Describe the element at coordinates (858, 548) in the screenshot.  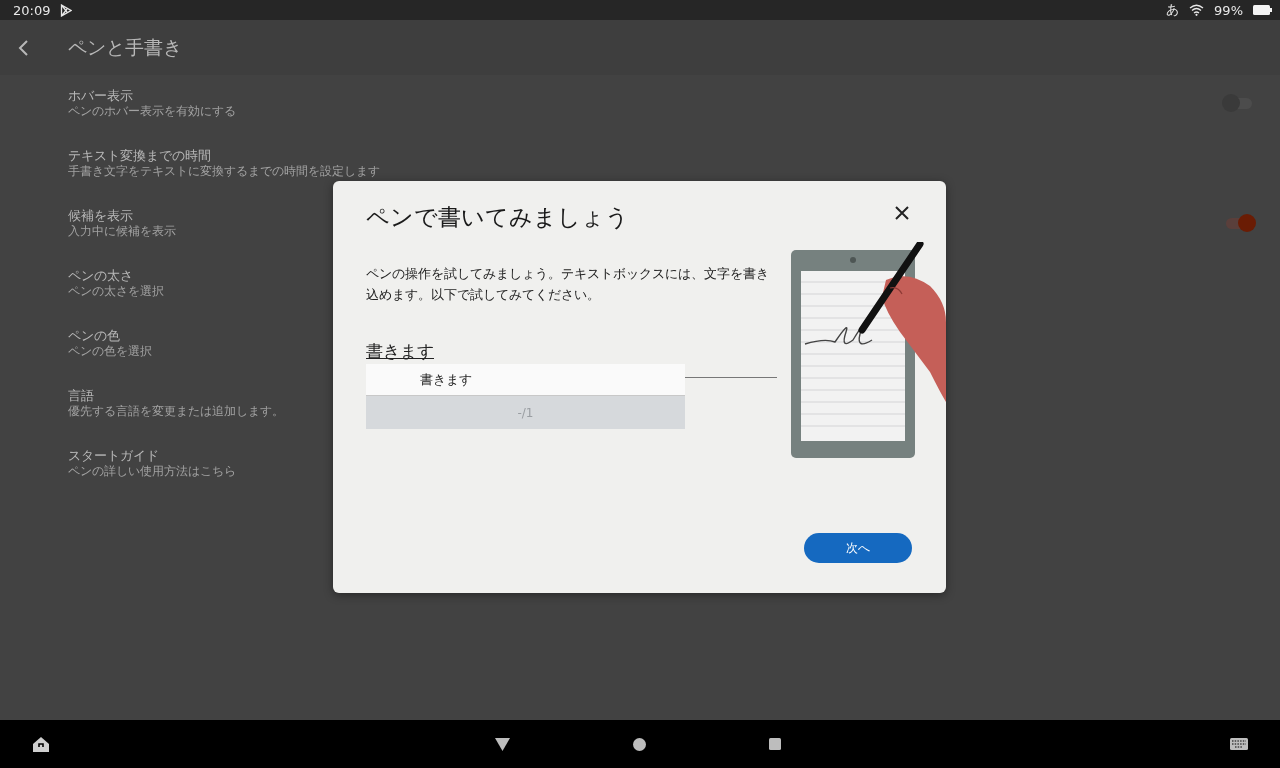
I see `next-button: 次へ` at that location.